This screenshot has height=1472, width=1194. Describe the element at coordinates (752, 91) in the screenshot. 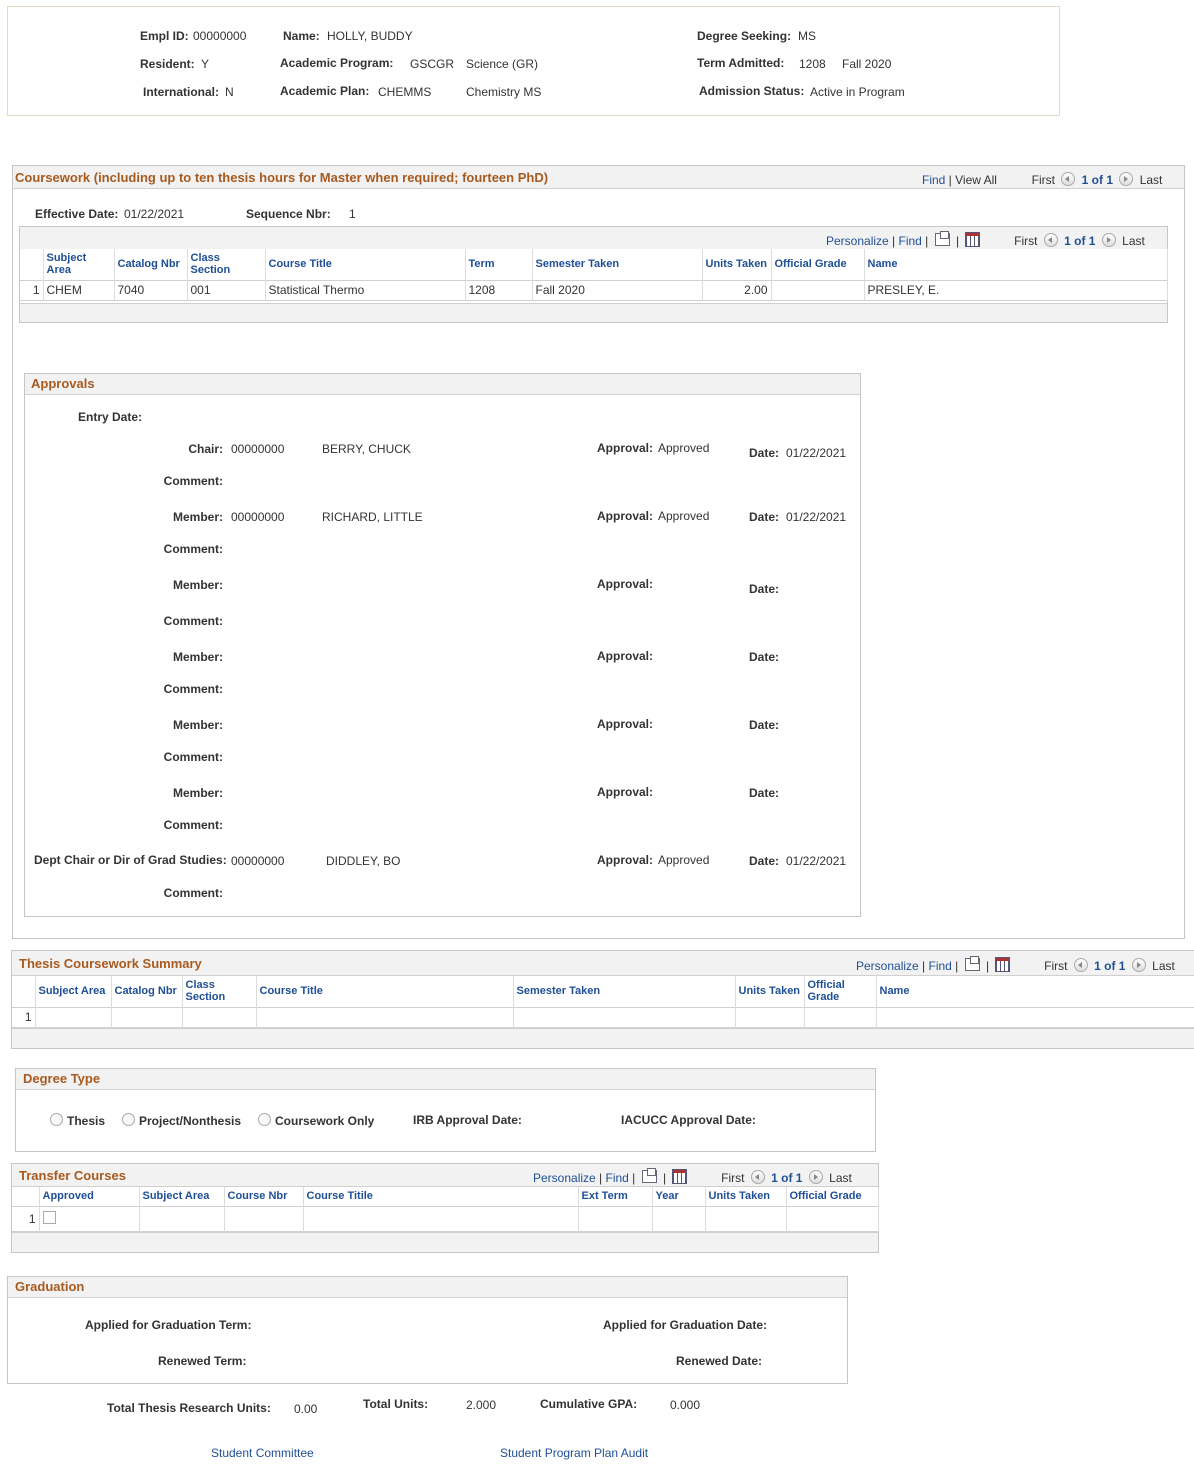

I see `admission-status-label: Admission Status:` at that location.